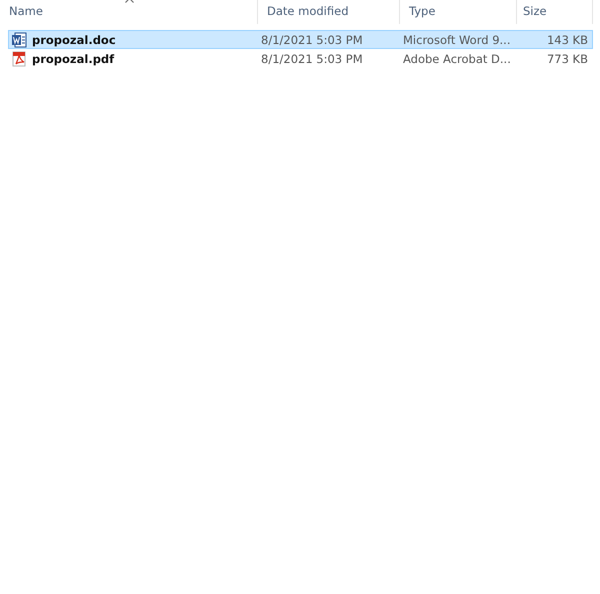  What do you see at coordinates (458, 12) in the screenshot?
I see `column-header: Type` at bounding box center [458, 12].